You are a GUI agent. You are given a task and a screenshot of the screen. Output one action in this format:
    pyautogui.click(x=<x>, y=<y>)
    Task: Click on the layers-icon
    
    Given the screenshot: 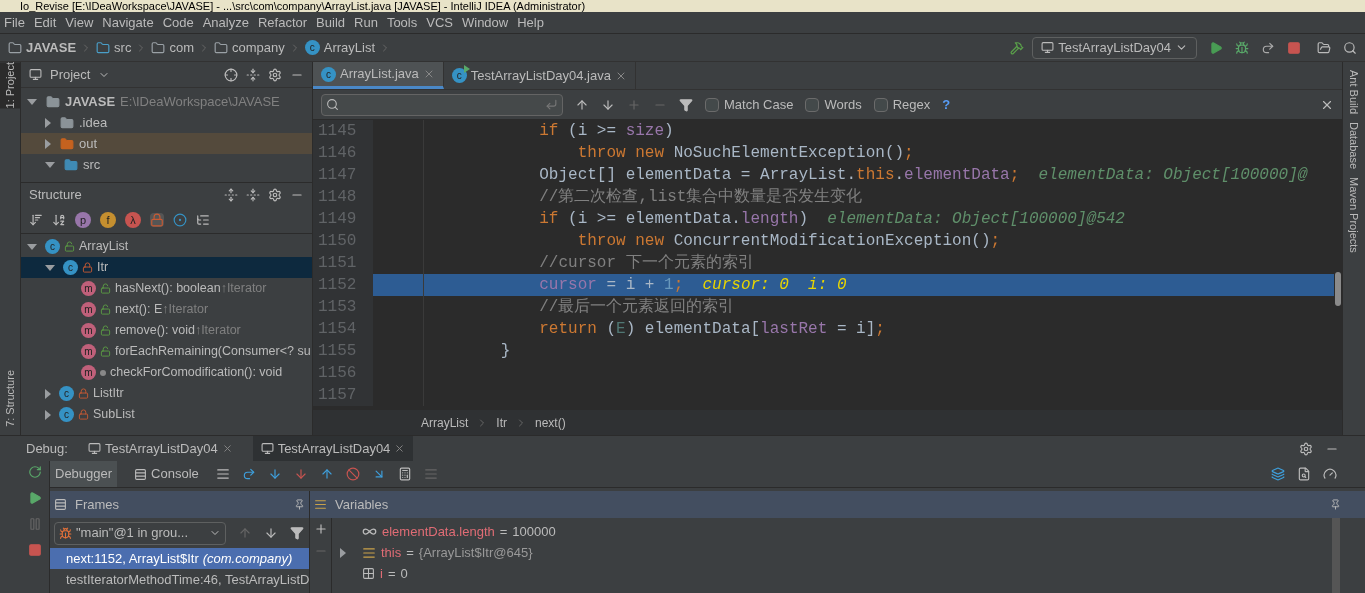 What is the action you would take?
    pyautogui.click(x=1278, y=474)
    